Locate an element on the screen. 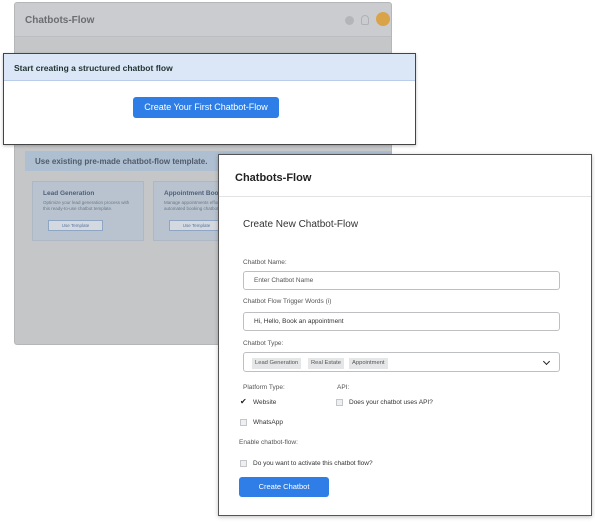  template-card-title: Lead Generation is located at coordinates (69, 193).